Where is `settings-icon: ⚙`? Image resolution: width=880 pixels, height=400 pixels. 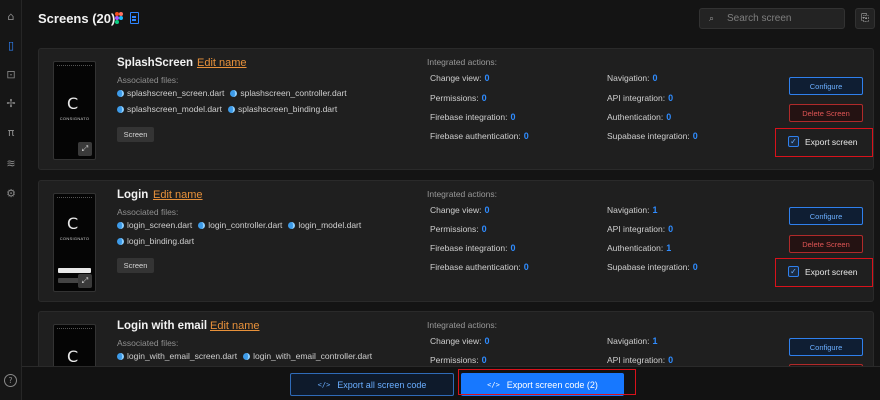 settings-icon: ⚙ is located at coordinates (11, 193).